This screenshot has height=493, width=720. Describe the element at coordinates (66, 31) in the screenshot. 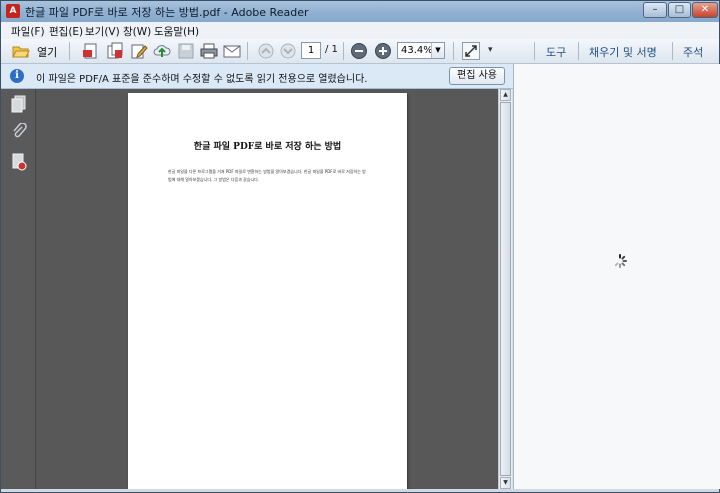

I see `menu-edit: 편집(E)` at that location.